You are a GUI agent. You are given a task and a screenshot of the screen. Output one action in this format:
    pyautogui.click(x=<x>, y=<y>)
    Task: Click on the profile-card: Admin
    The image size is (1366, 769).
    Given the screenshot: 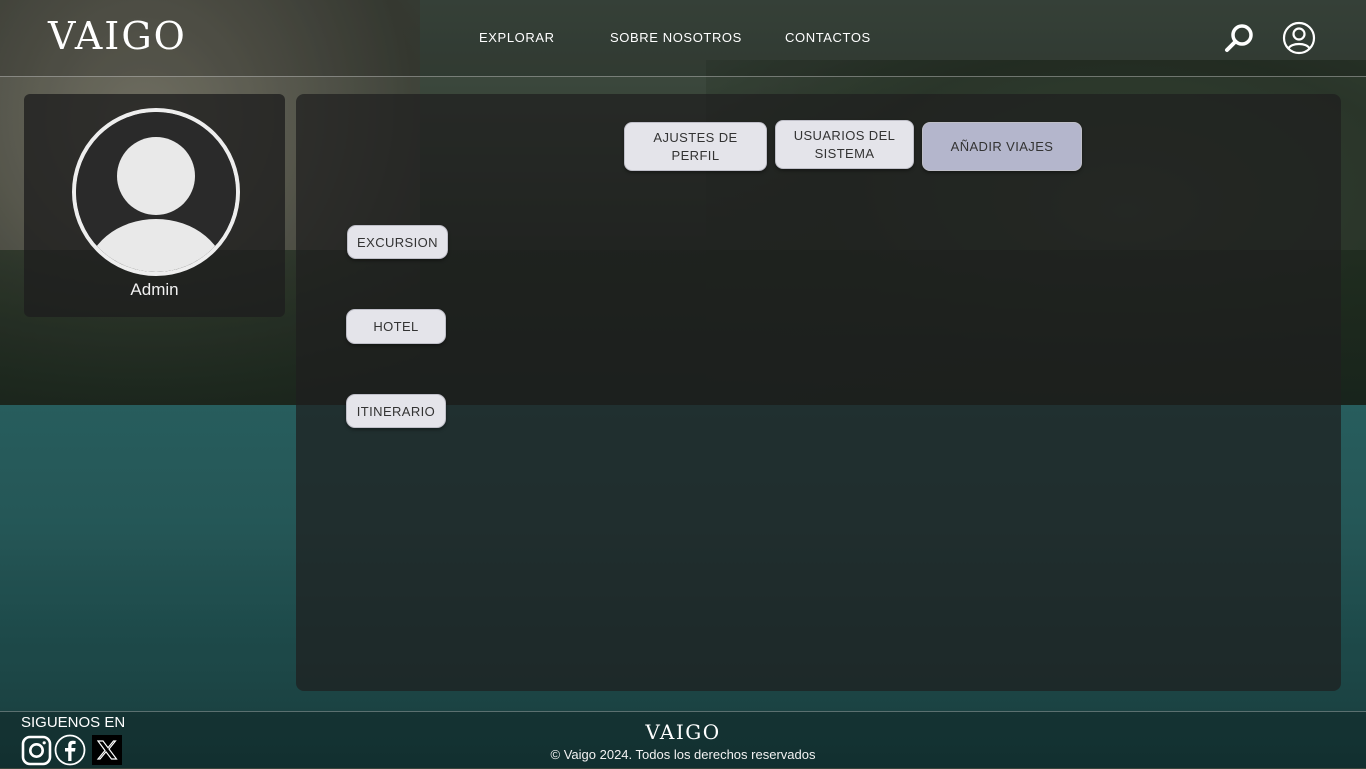 What is the action you would take?
    pyautogui.click(x=154, y=205)
    